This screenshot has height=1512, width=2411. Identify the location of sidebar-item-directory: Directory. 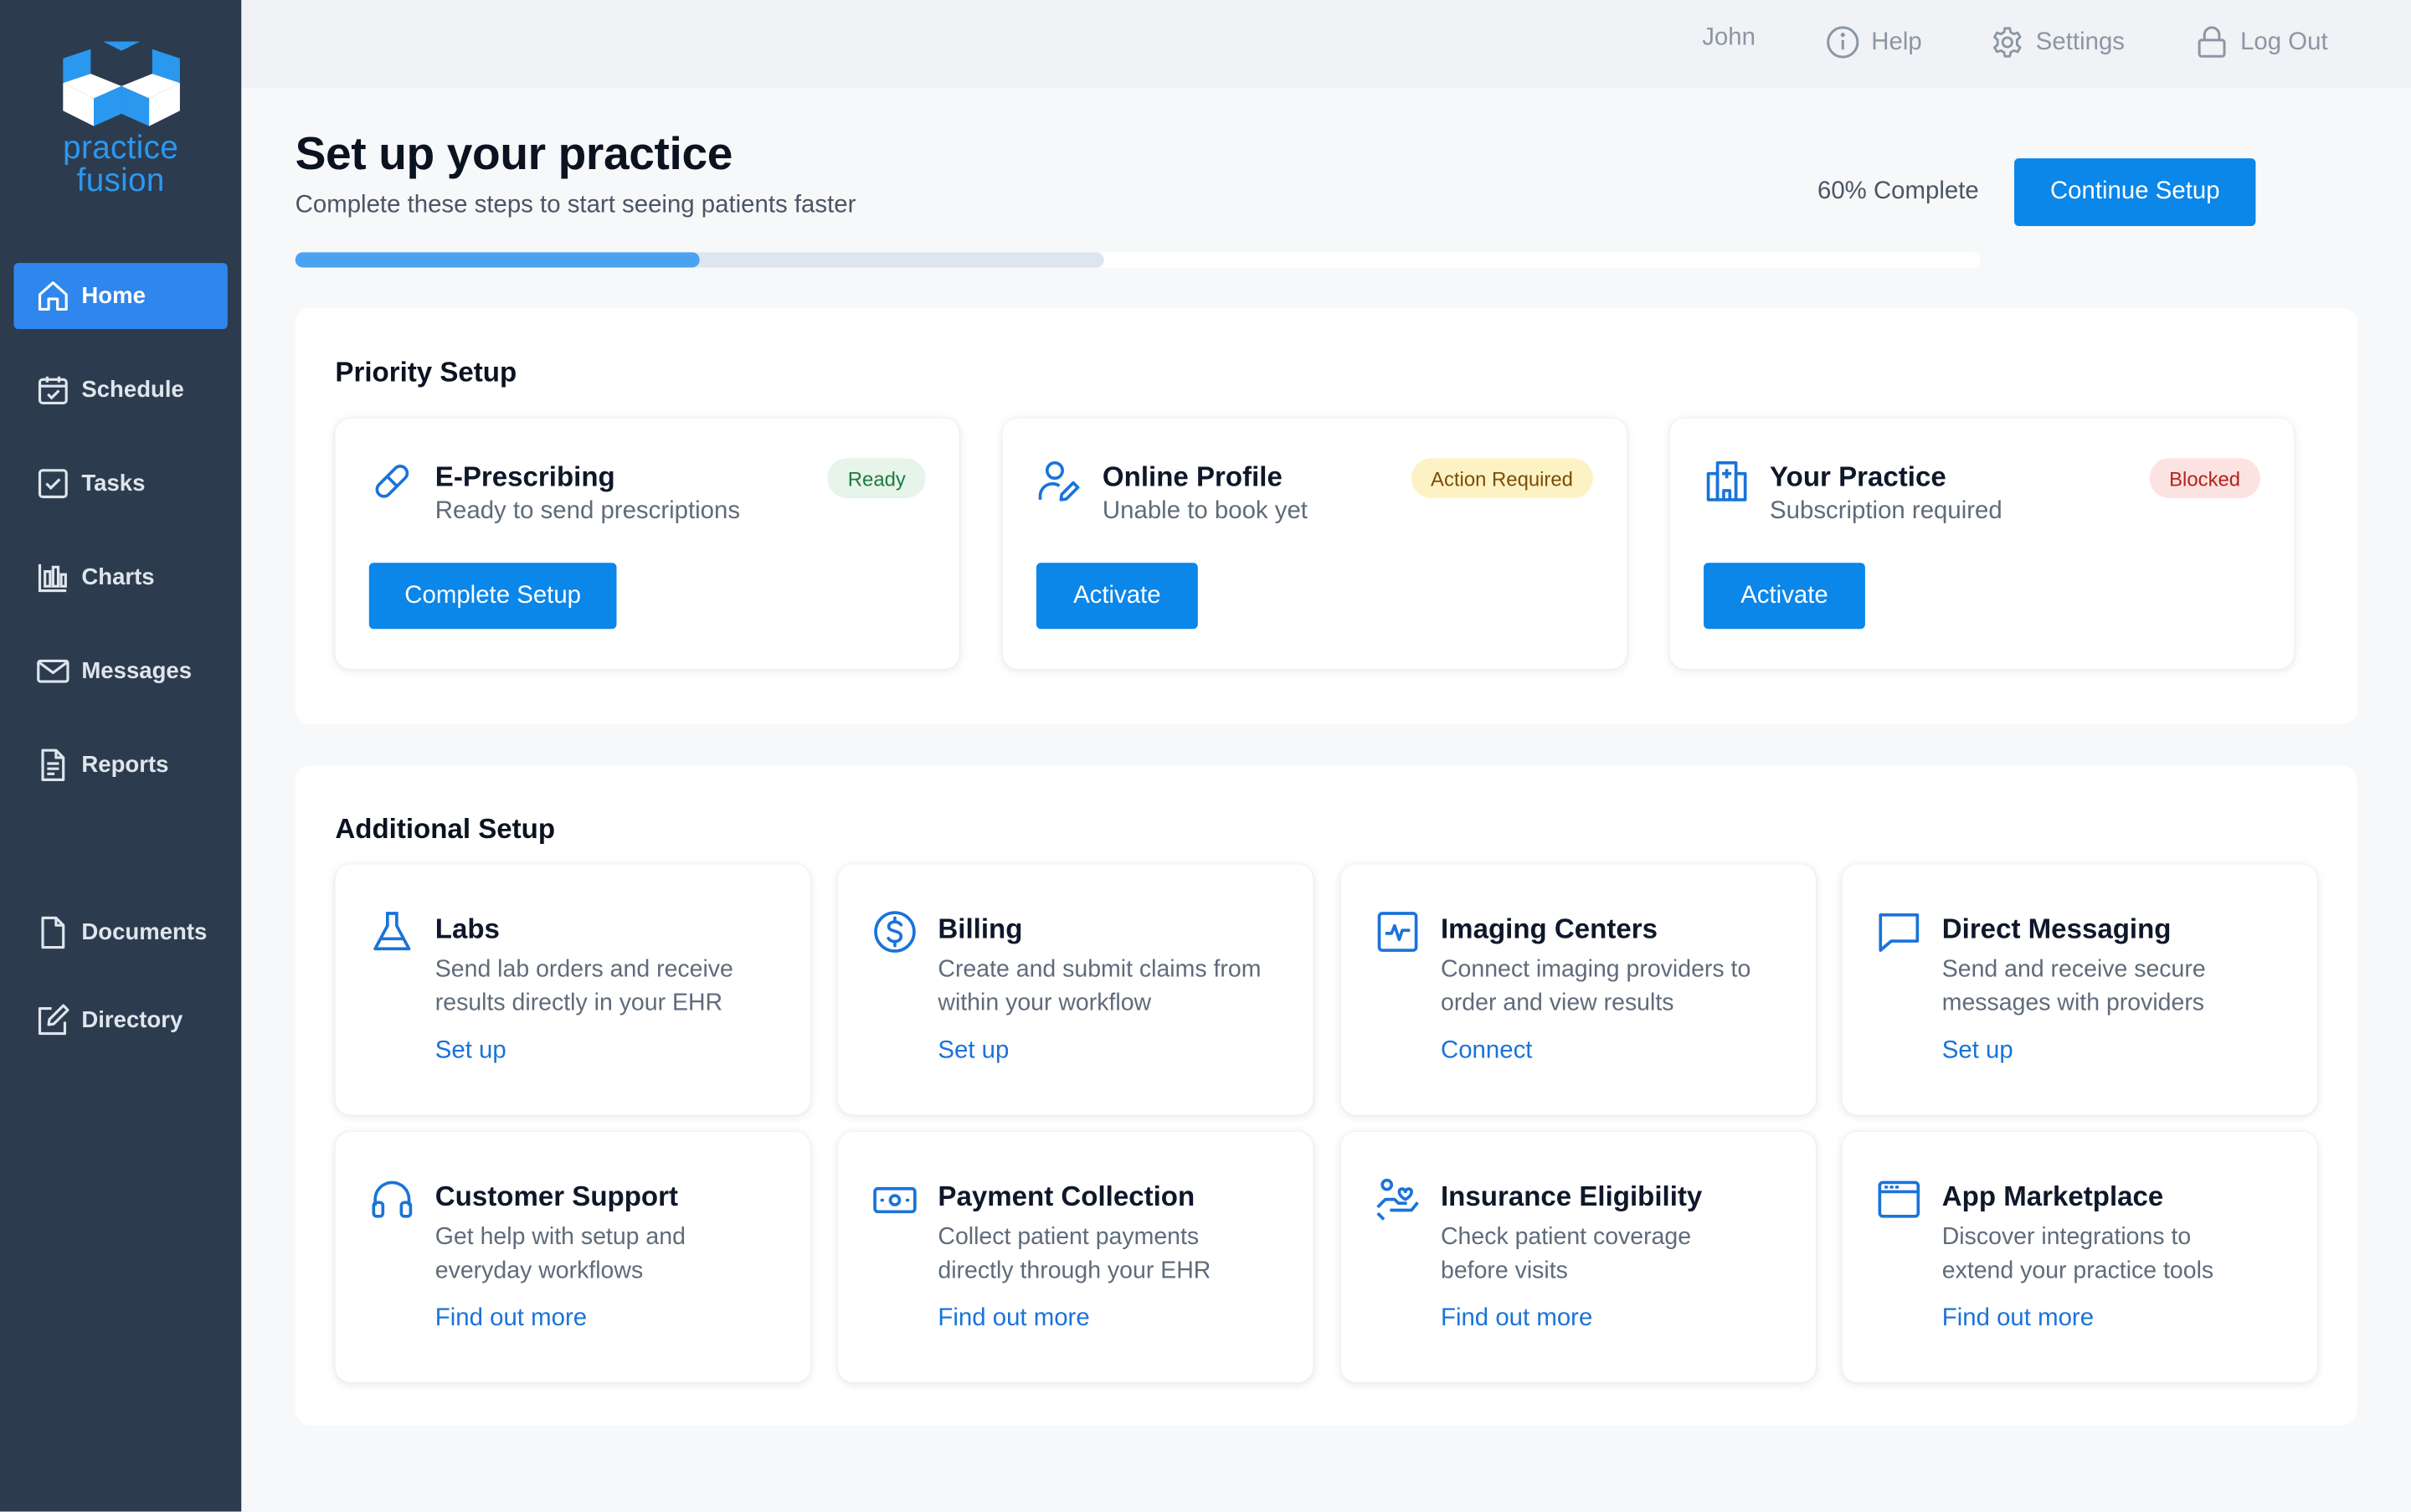
(121, 1020).